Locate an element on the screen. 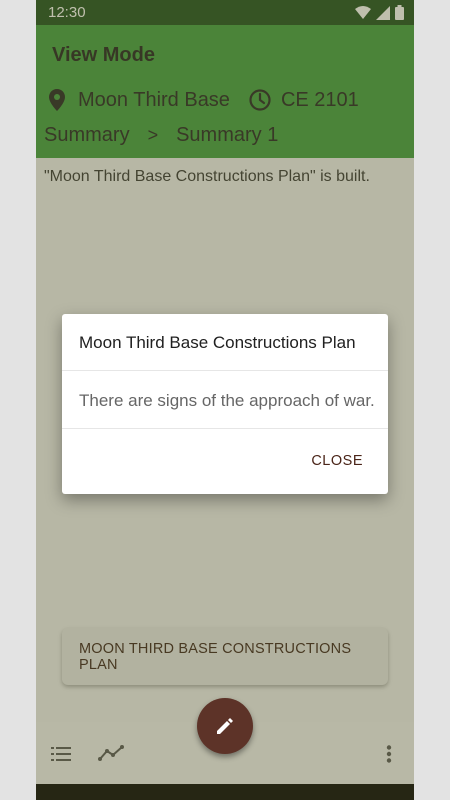 The width and height of the screenshot is (450, 800). dialog-divider-bottom is located at coordinates (225, 428).